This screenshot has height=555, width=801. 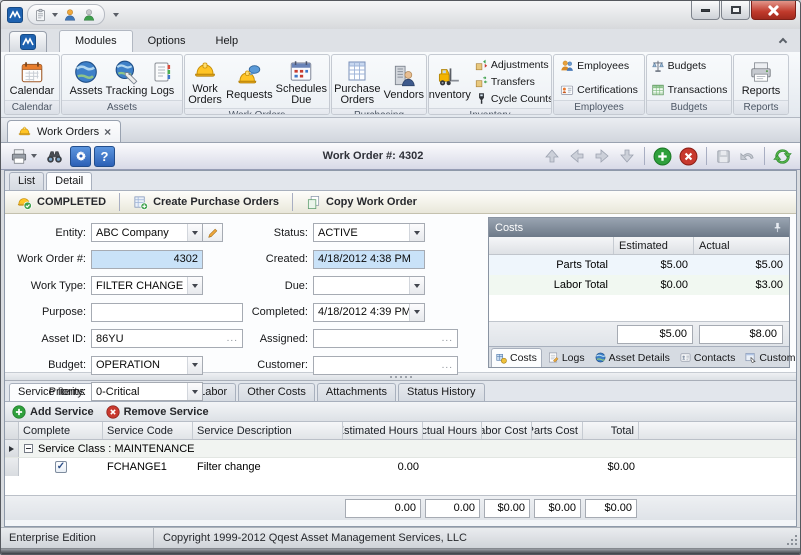 What do you see at coordinates (249, 82) in the screenshot?
I see `requests-button: Requests` at bounding box center [249, 82].